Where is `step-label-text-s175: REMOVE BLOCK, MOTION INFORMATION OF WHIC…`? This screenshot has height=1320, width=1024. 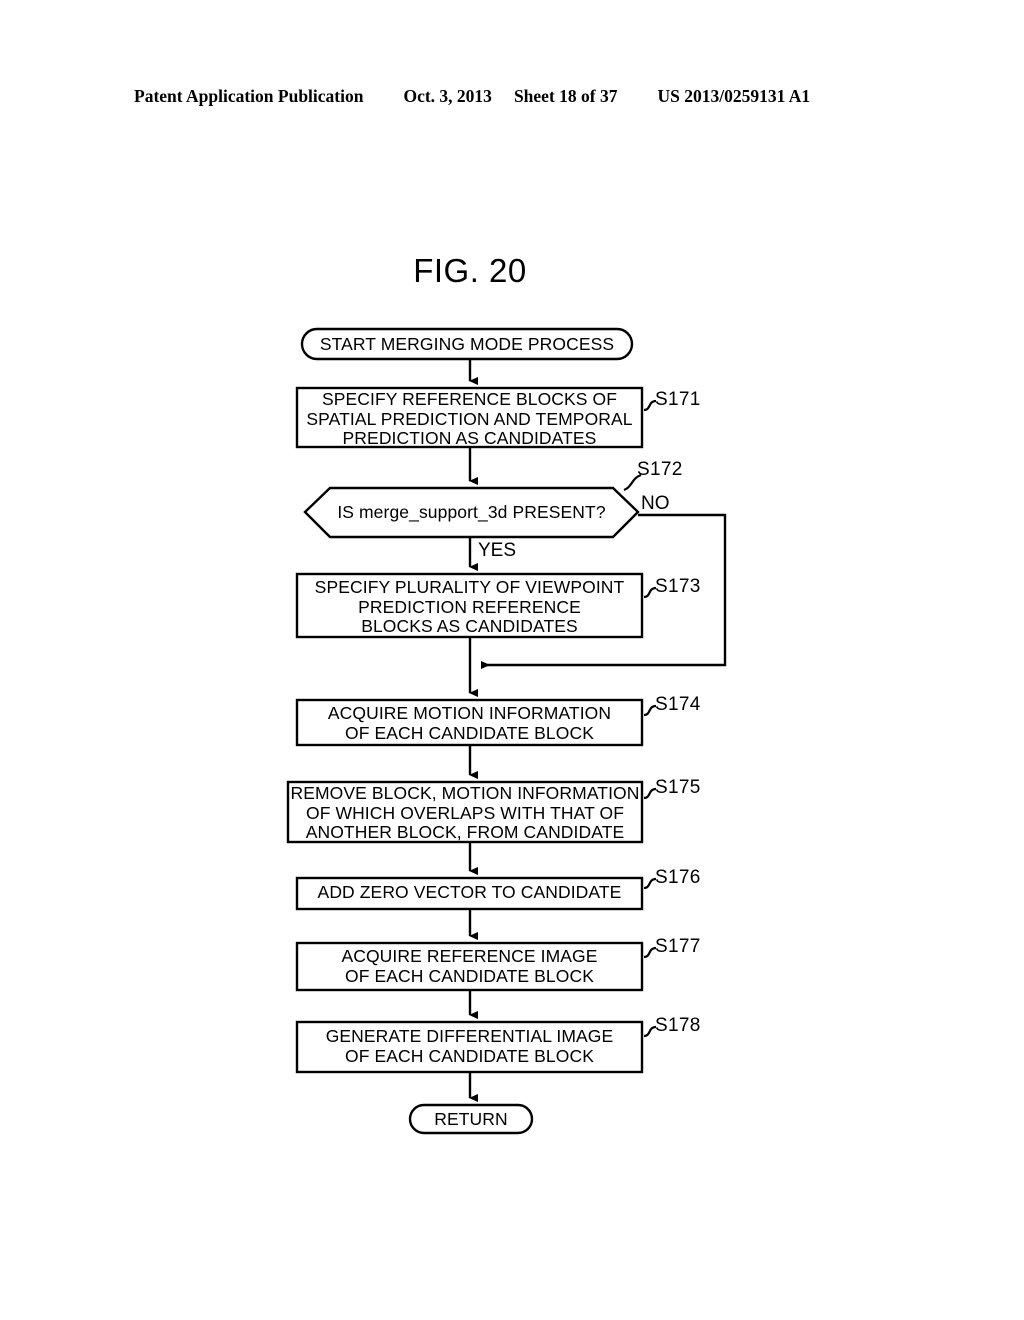 step-label-text-s175: REMOVE BLOCK, MOTION INFORMATION OF WHIC… is located at coordinates (465, 812).